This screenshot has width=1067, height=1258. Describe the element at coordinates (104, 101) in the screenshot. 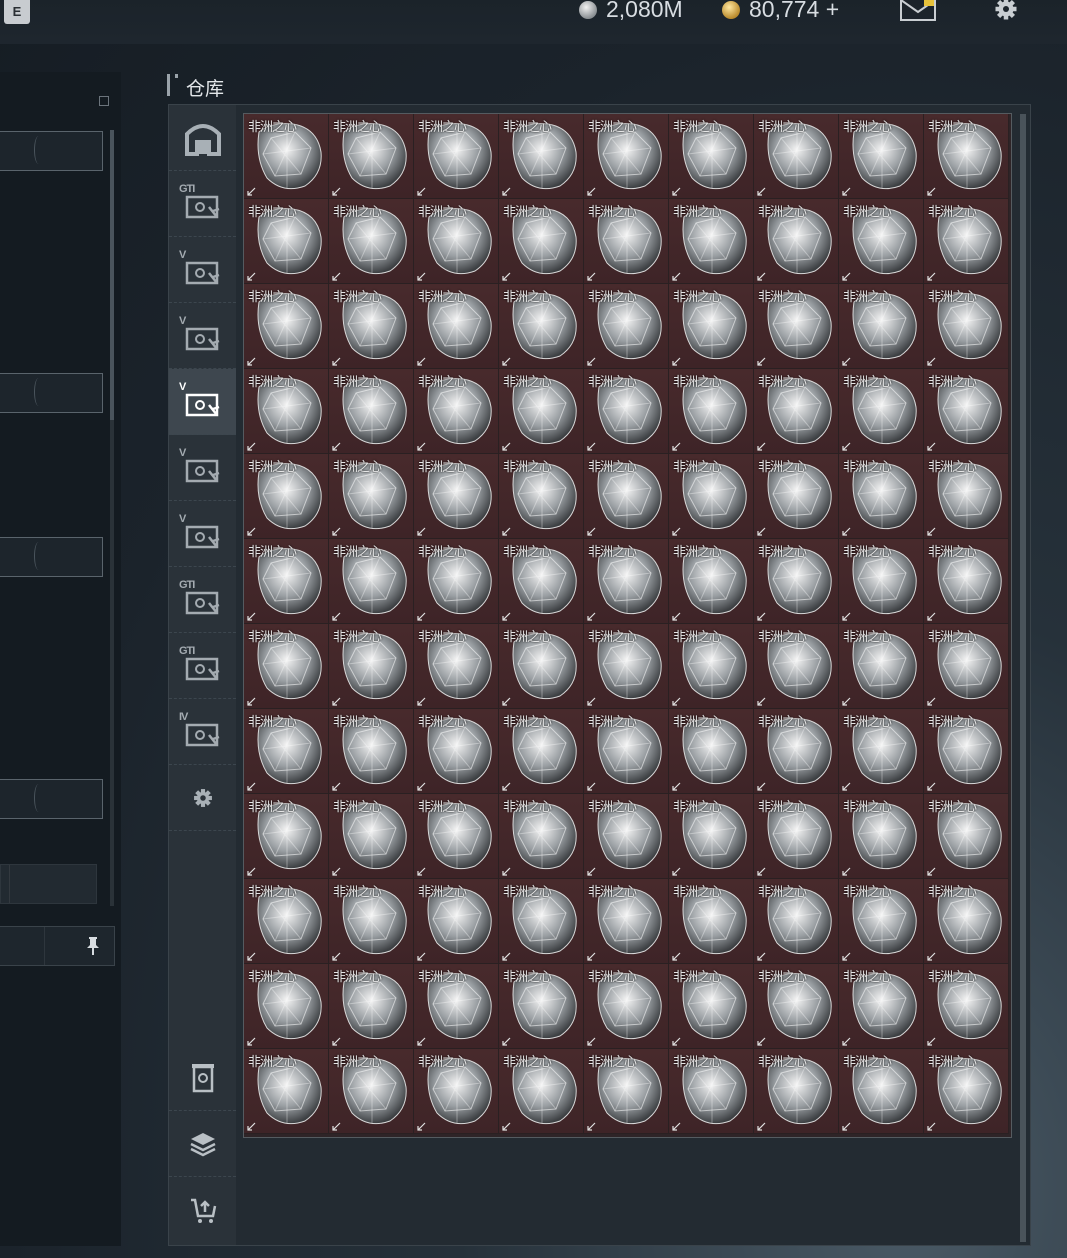

I see `checkbox` at that location.